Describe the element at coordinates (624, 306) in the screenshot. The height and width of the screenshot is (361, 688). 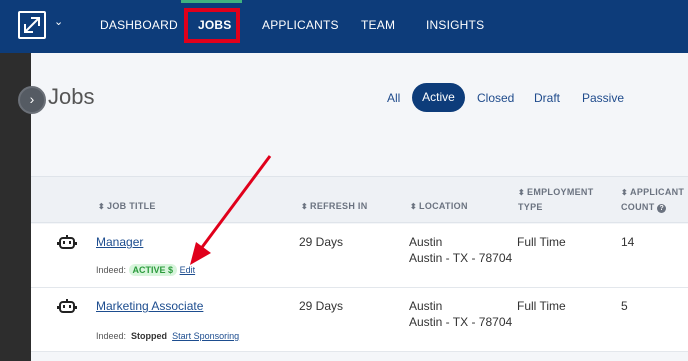
I see `applicant-count: 5` at that location.